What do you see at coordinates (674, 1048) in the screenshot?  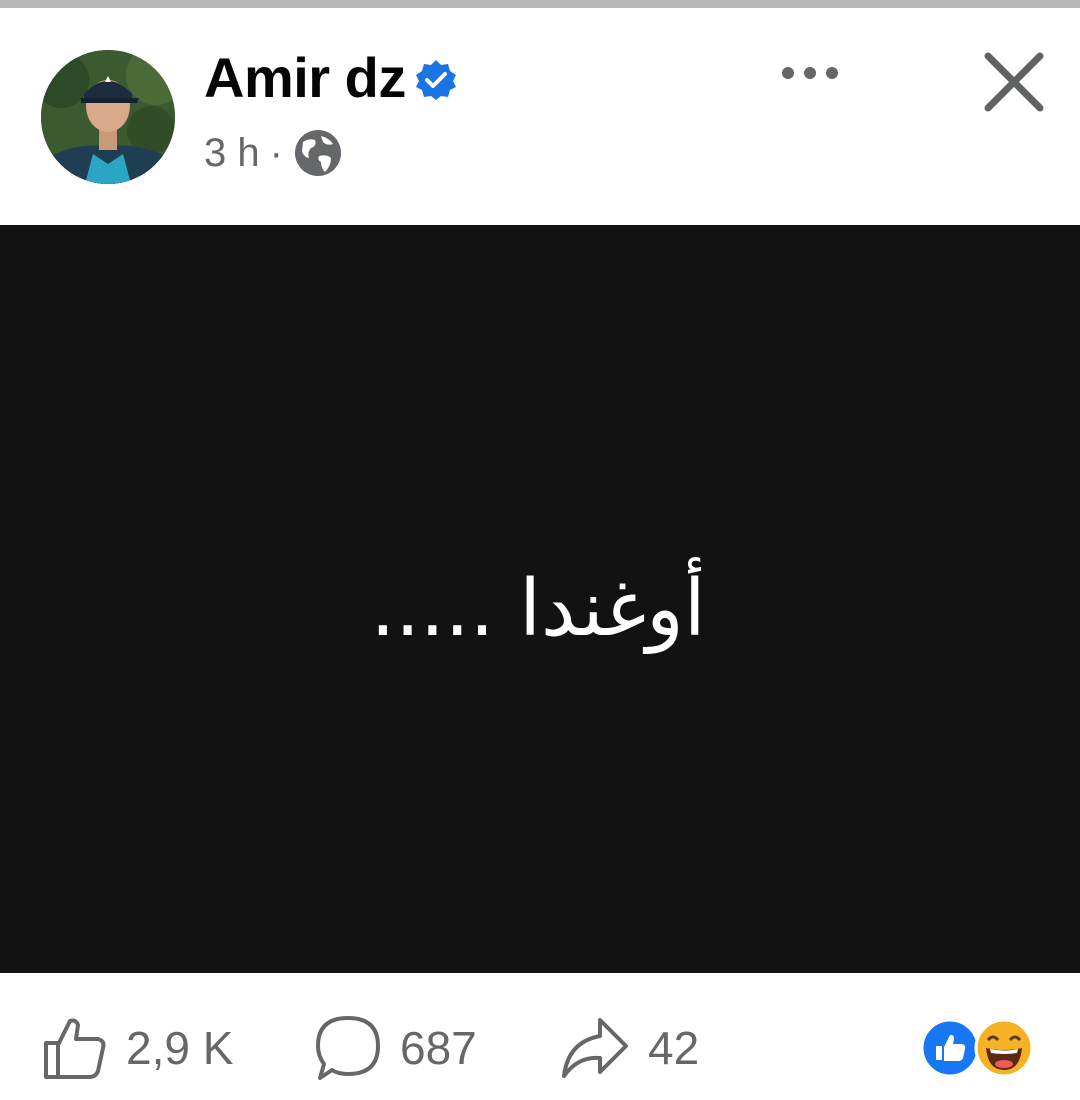 I see `shares-count: 42` at bounding box center [674, 1048].